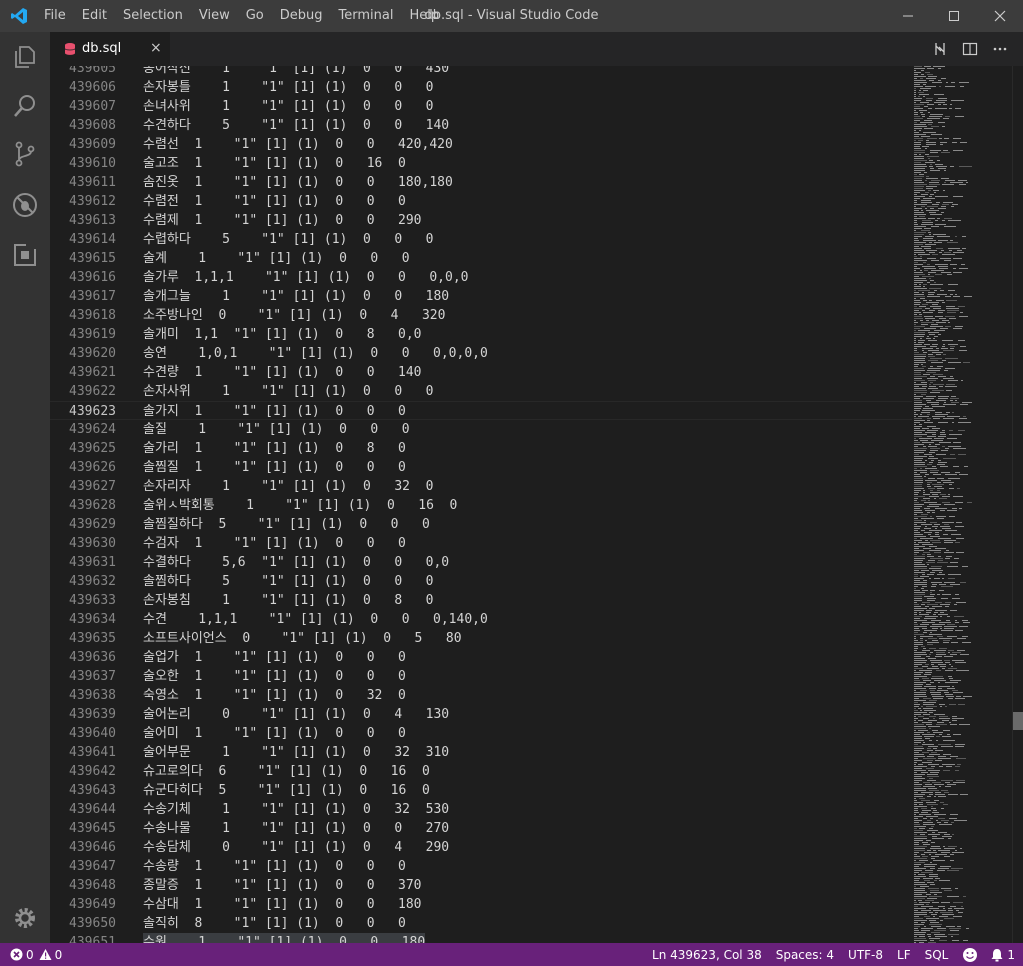  I want to click on menu-terminal: Terminal, so click(366, 16).